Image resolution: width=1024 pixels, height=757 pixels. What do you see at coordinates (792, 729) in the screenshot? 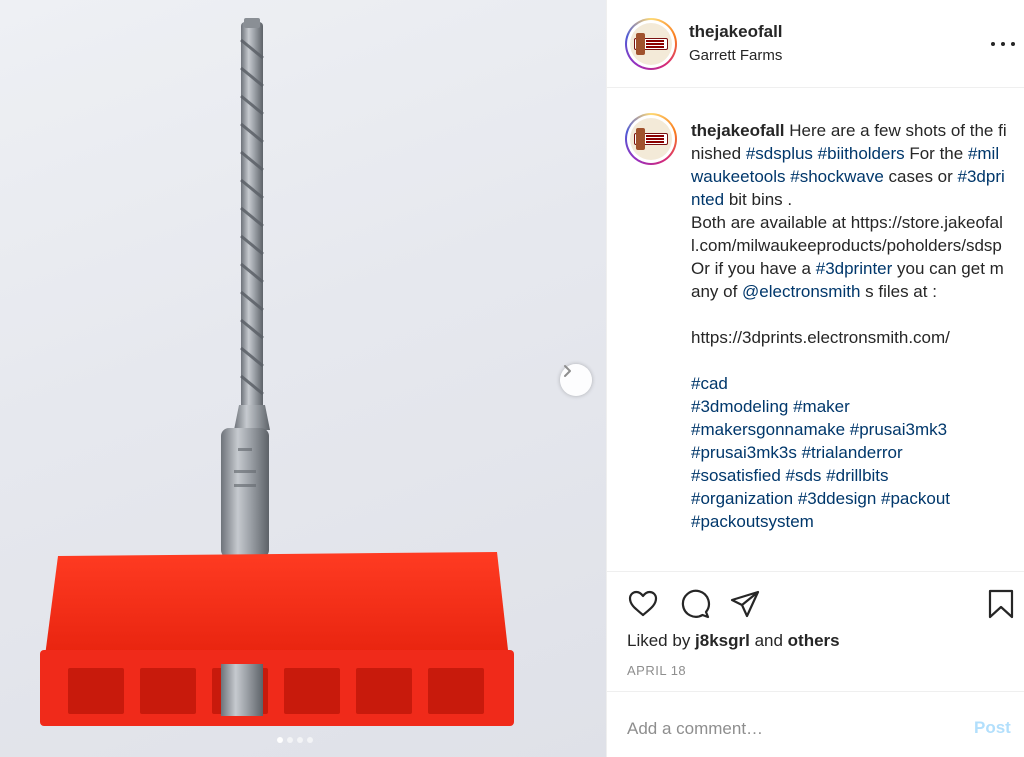
I see `comment-input` at bounding box center [792, 729].